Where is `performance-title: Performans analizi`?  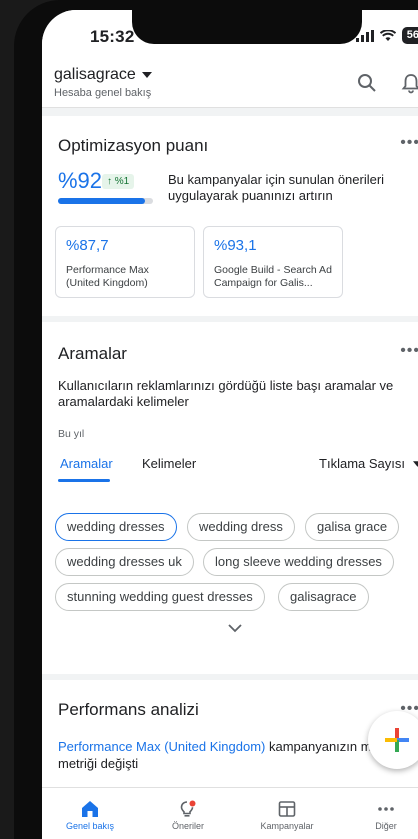 performance-title: Performans analizi is located at coordinates (128, 709).